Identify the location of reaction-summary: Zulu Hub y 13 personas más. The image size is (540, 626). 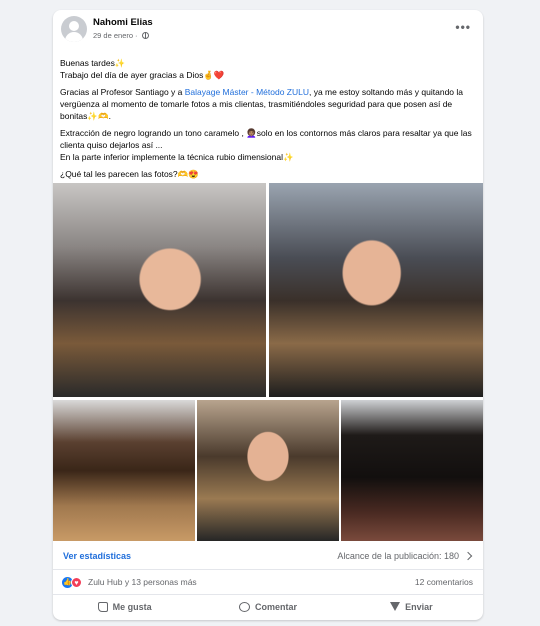
(142, 582).